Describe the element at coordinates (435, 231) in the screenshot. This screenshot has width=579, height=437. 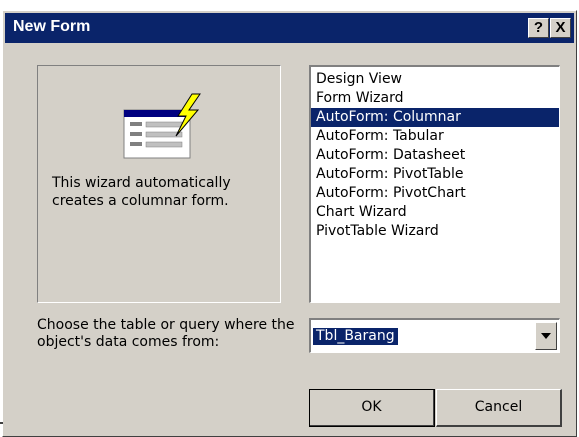
I see `list-item: PivotTable Wizard` at that location.